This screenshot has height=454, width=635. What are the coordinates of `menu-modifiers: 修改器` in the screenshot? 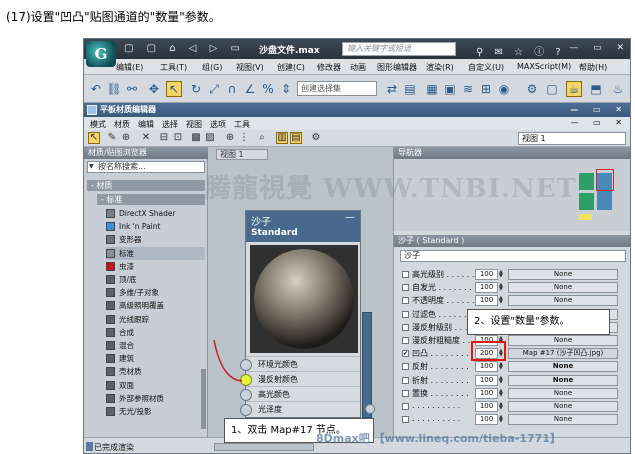 It's located at (329, 67).